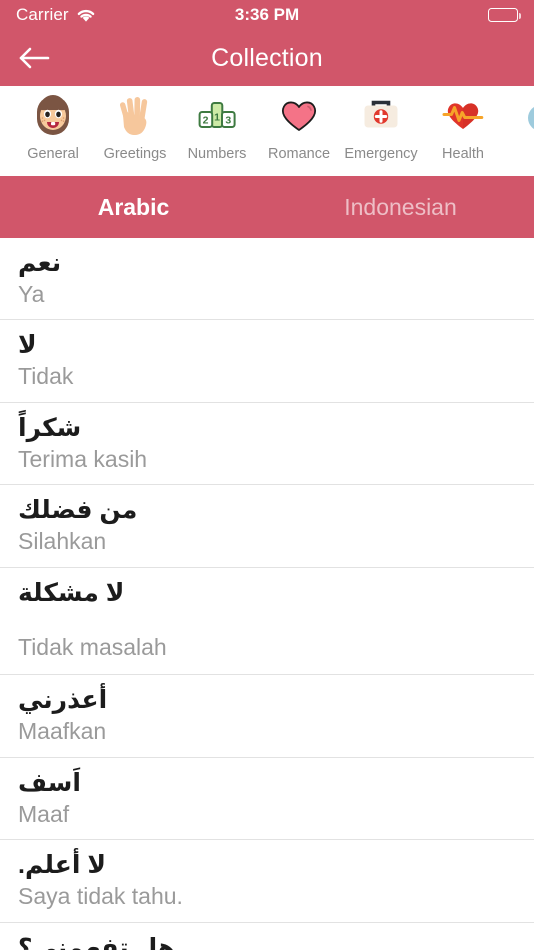 This screenshot has height=950, width=534. What do you see at coordinates (97, 941) in the screenshot?
I see `phrase-source-text: هل تفهمني؟` at bounding box center [97, 941].